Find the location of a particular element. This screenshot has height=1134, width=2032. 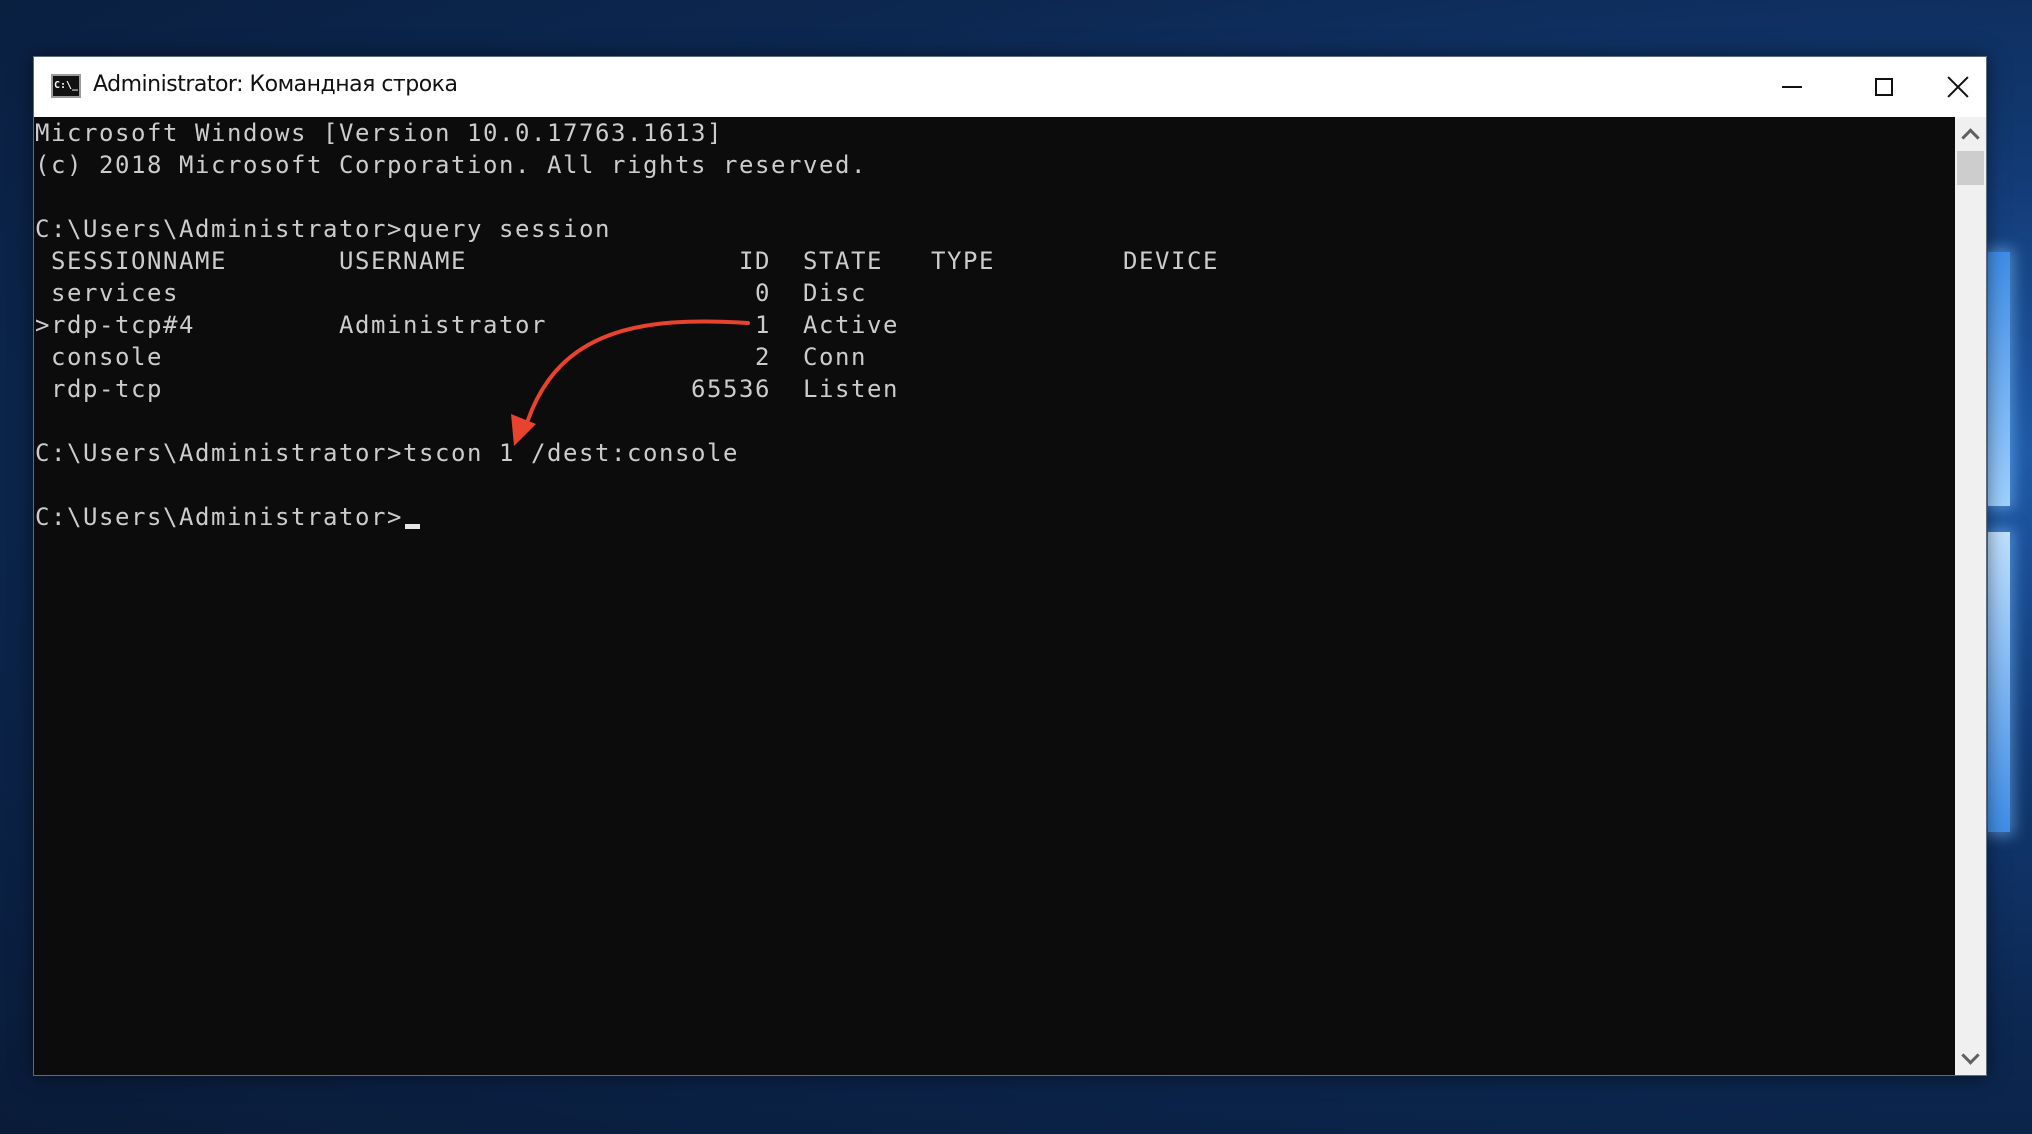

scroll-up-button is located at coordinates (1970, 134).